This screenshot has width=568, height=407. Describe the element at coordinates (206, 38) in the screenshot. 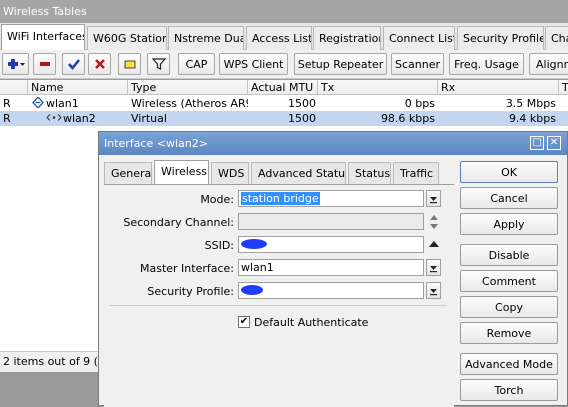

I see `tab-nstreme-dual: Nstreme Dual` at that location.